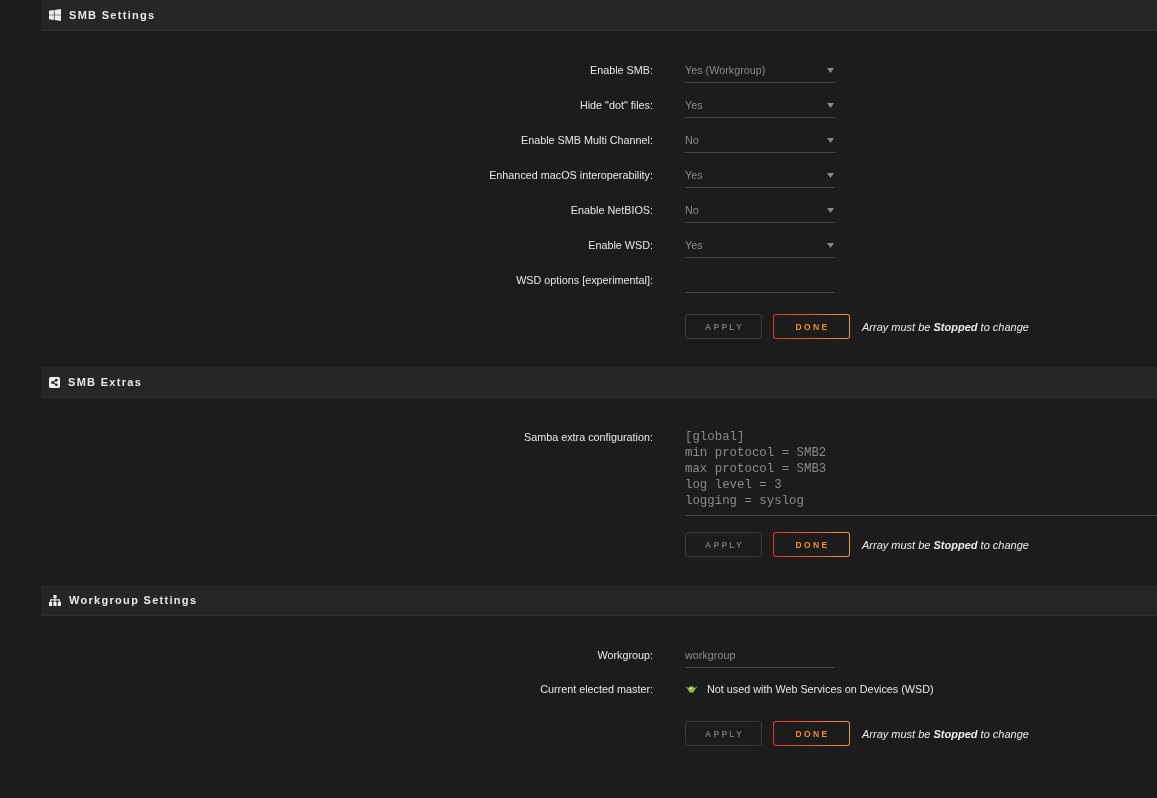 The height and width of the screenshot is (798, 1157). I want to click on section-title: SMB Extras, so click(105, 382).